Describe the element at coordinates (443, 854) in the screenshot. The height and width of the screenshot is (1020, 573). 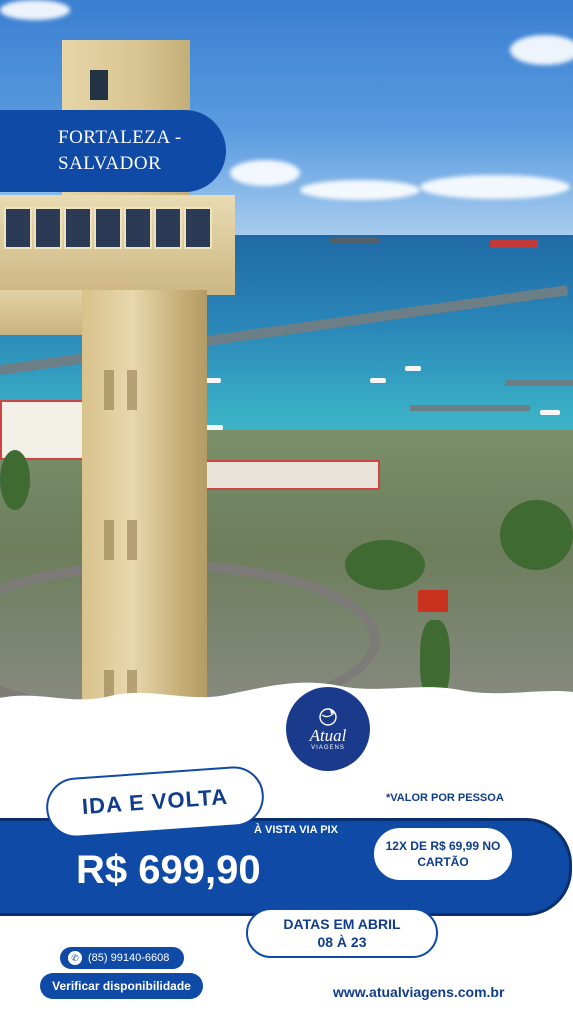
I see `installments-badge: 12X DE R$ 69,99 NO CARTÃO` at that location.